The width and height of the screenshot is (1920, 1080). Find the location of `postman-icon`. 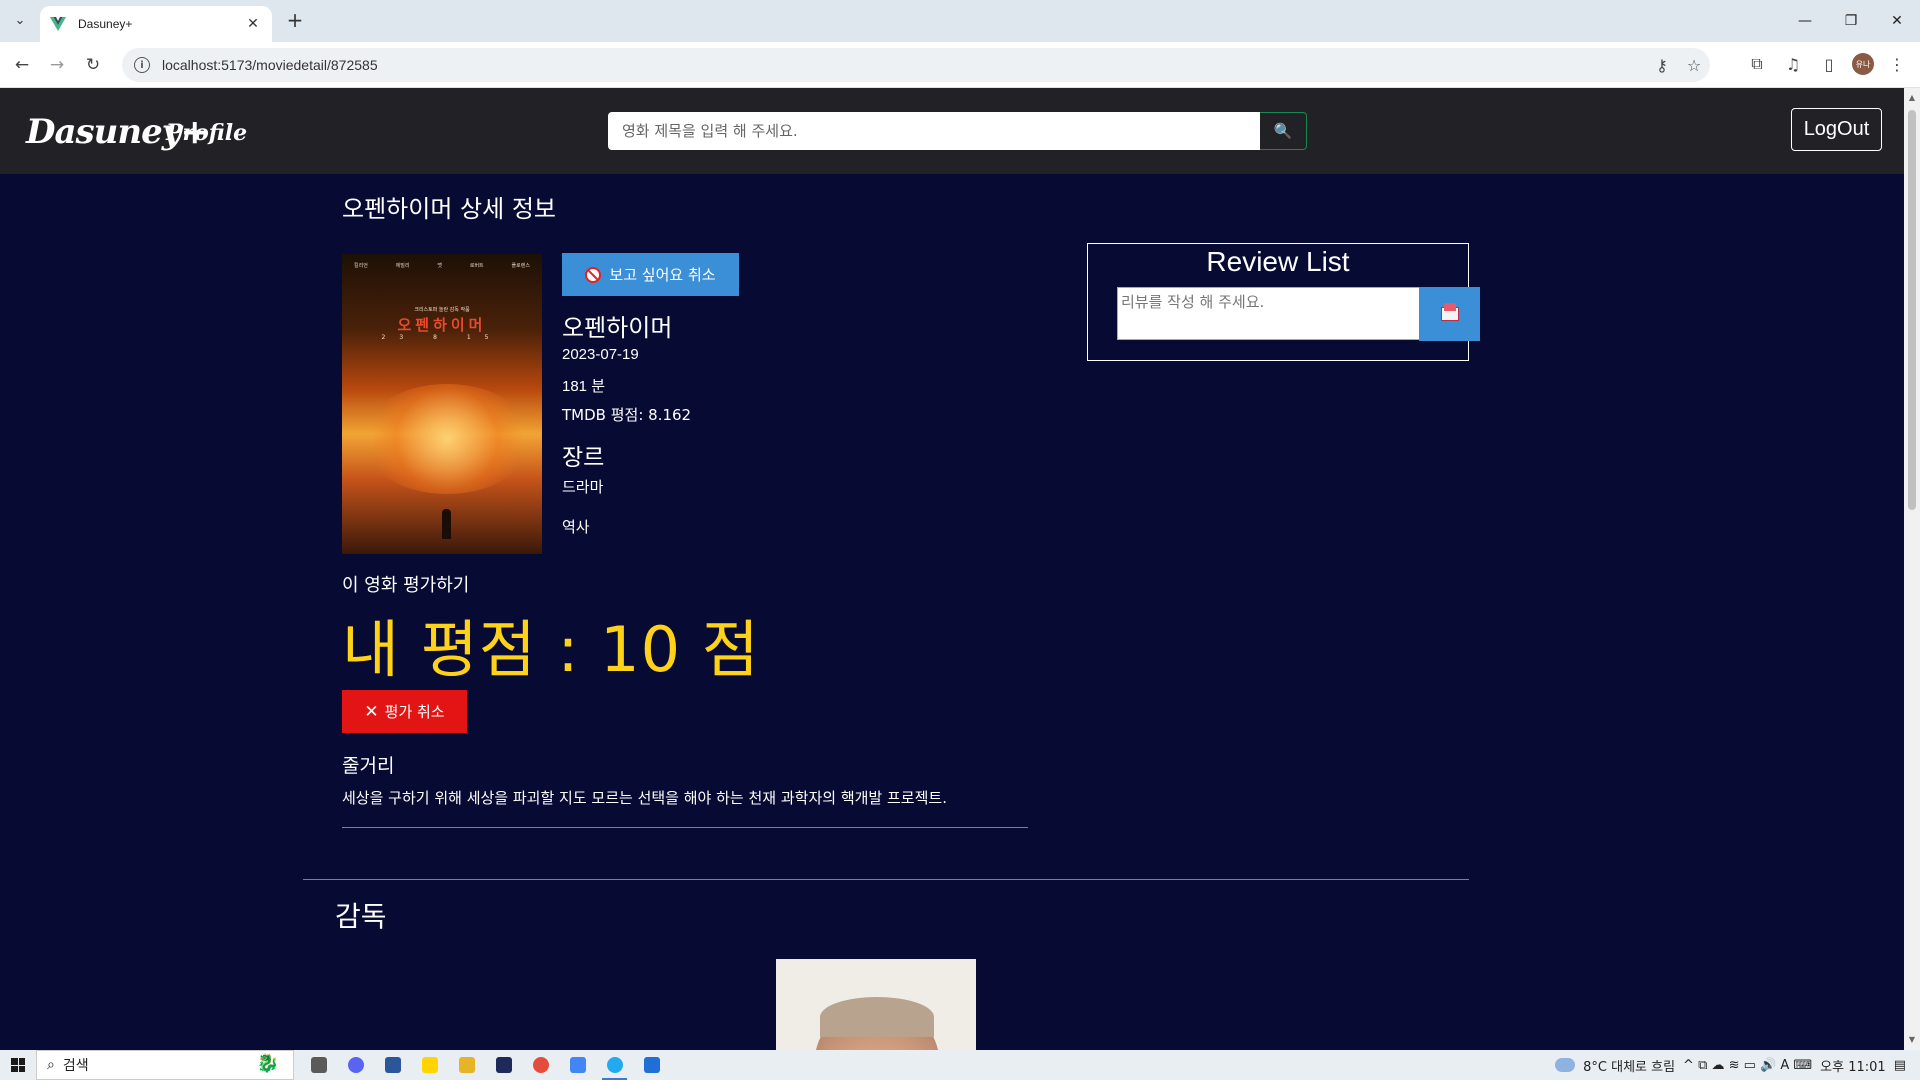

postman-icon is located at coordinates (577, 1065).